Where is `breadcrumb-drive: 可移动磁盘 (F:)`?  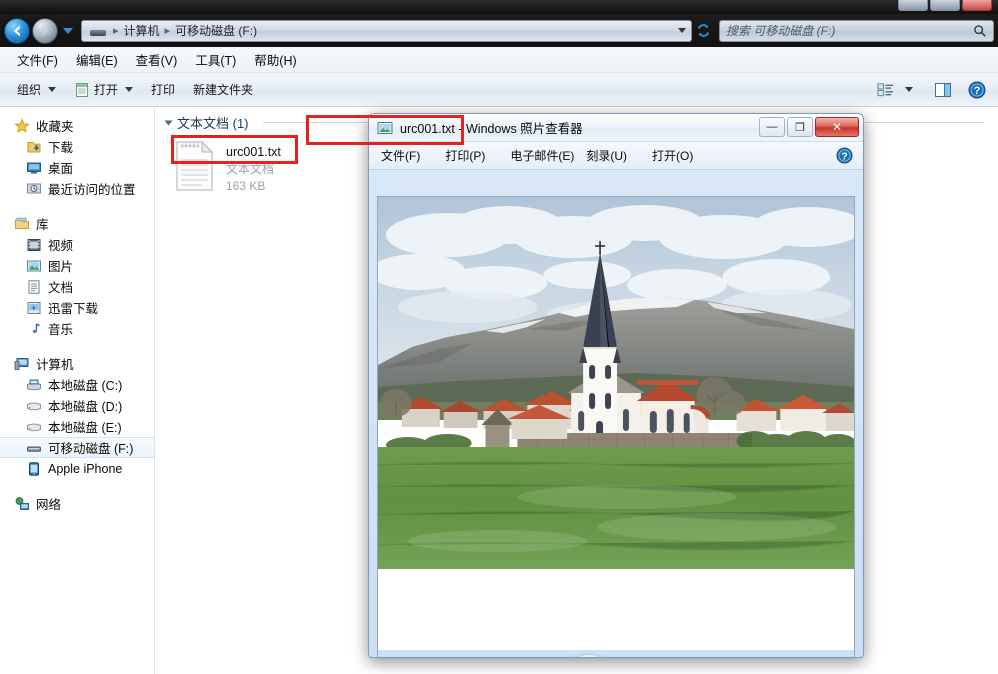
breadcrumb-drive: 可移动磁盘 (F:) is located at coordinates (216, 30).